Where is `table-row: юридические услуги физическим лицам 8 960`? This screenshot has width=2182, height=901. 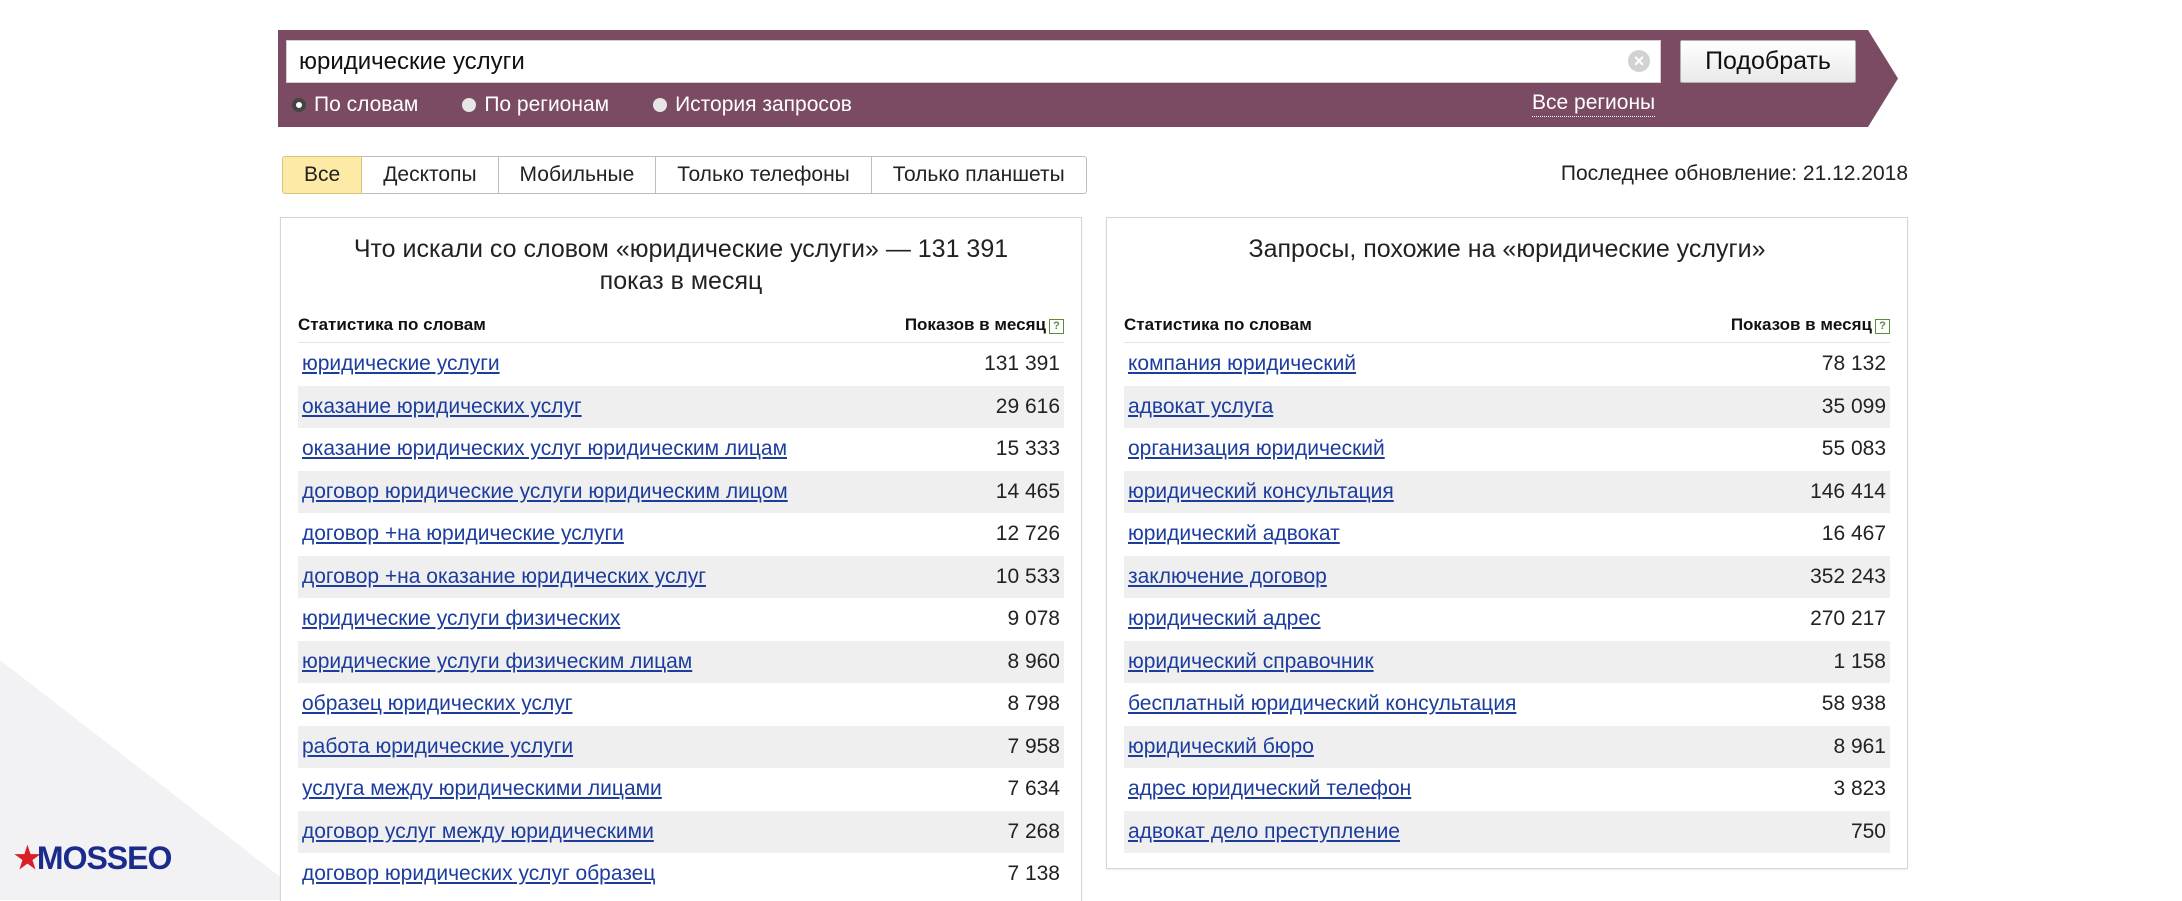 table-row: юридические услуги физическим лицам 8 960 is located at coordinates (681, 662).